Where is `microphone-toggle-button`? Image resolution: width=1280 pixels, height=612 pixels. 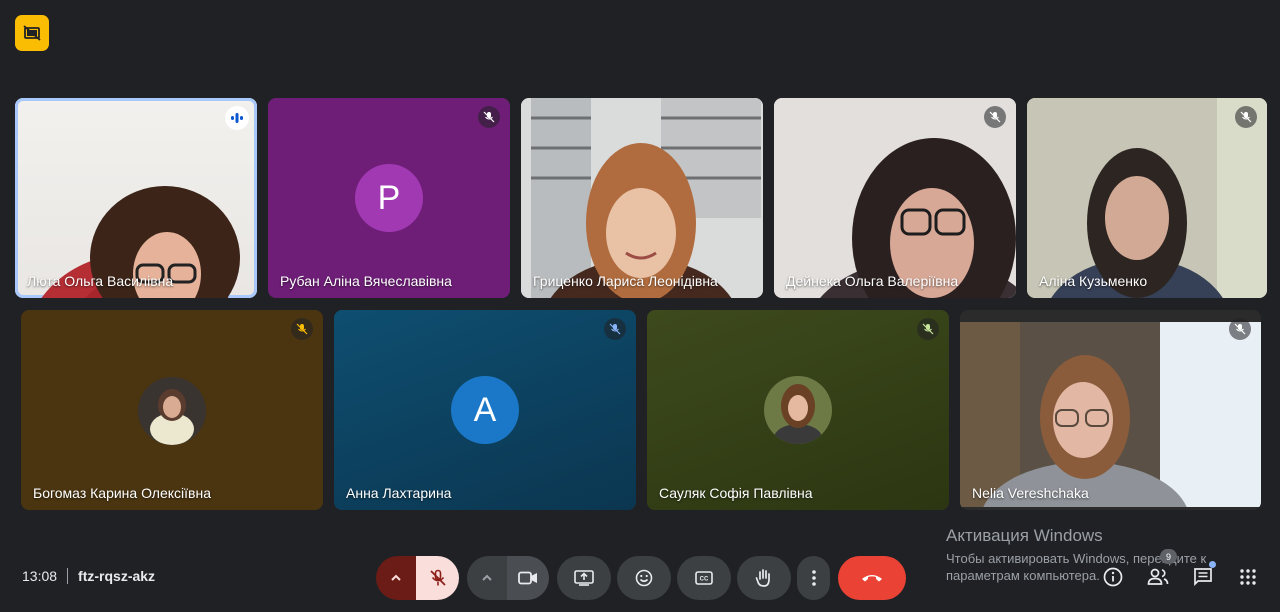
microphone-toggle-button is located at coordinates (437, 578).